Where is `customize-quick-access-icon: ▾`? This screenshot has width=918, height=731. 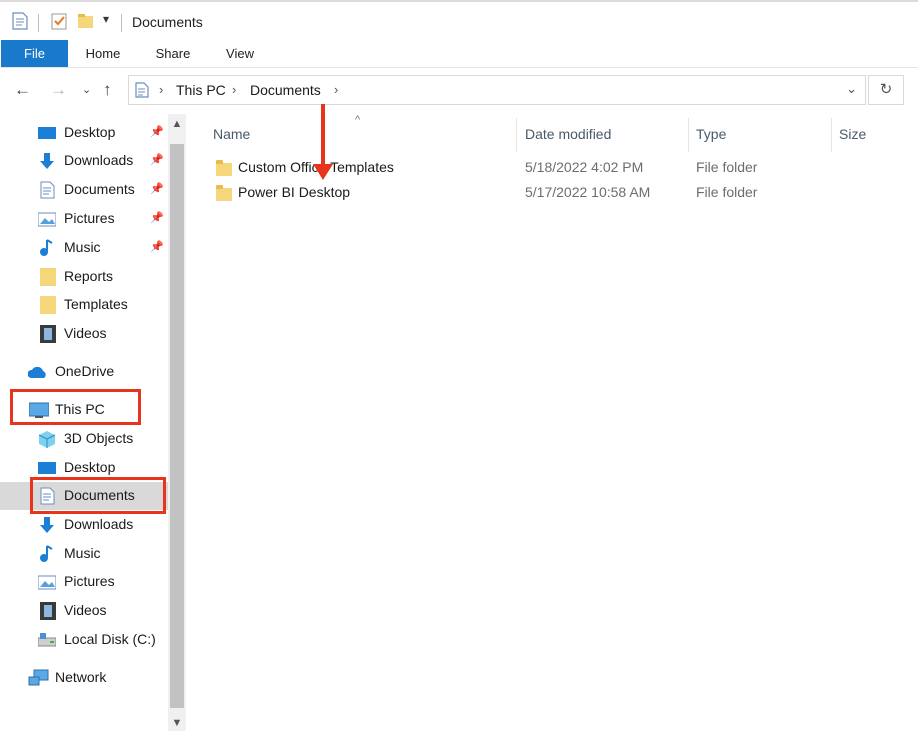
customize-quick-access-icon: ▾ is located at coordinates (106, 19).